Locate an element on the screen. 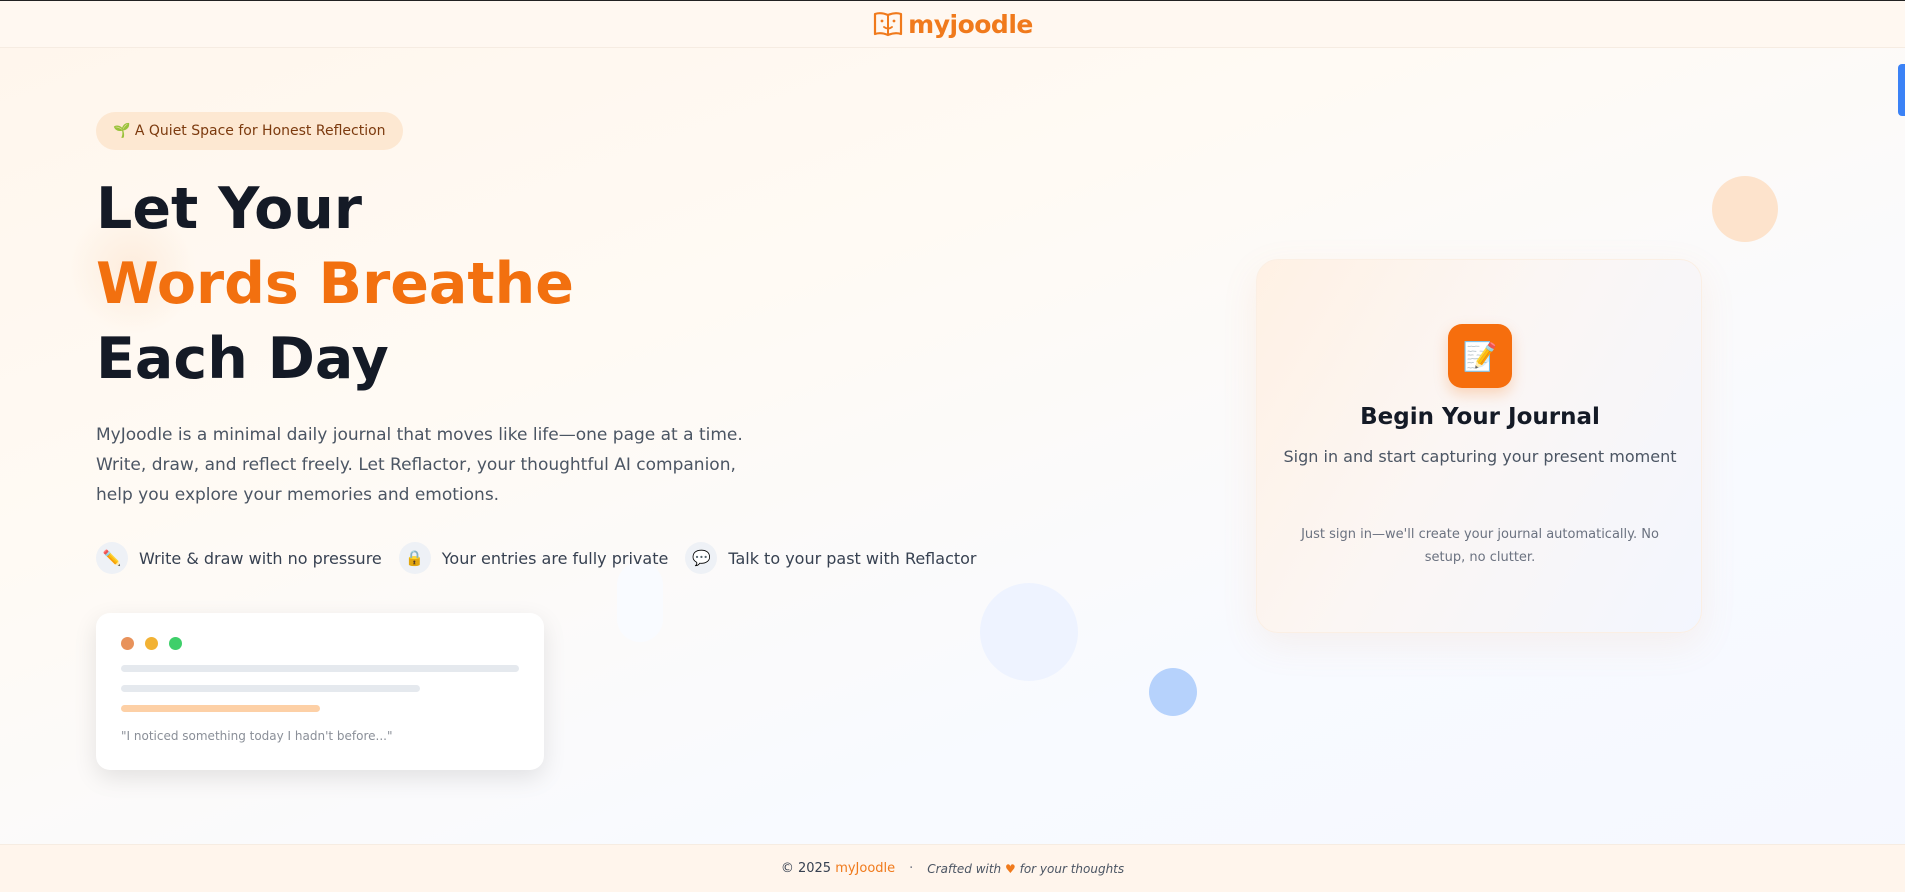 The height and width of the screenshot is (892, 1905). speech-bubble-icon: 💬 is located at coordinates (701, 558).